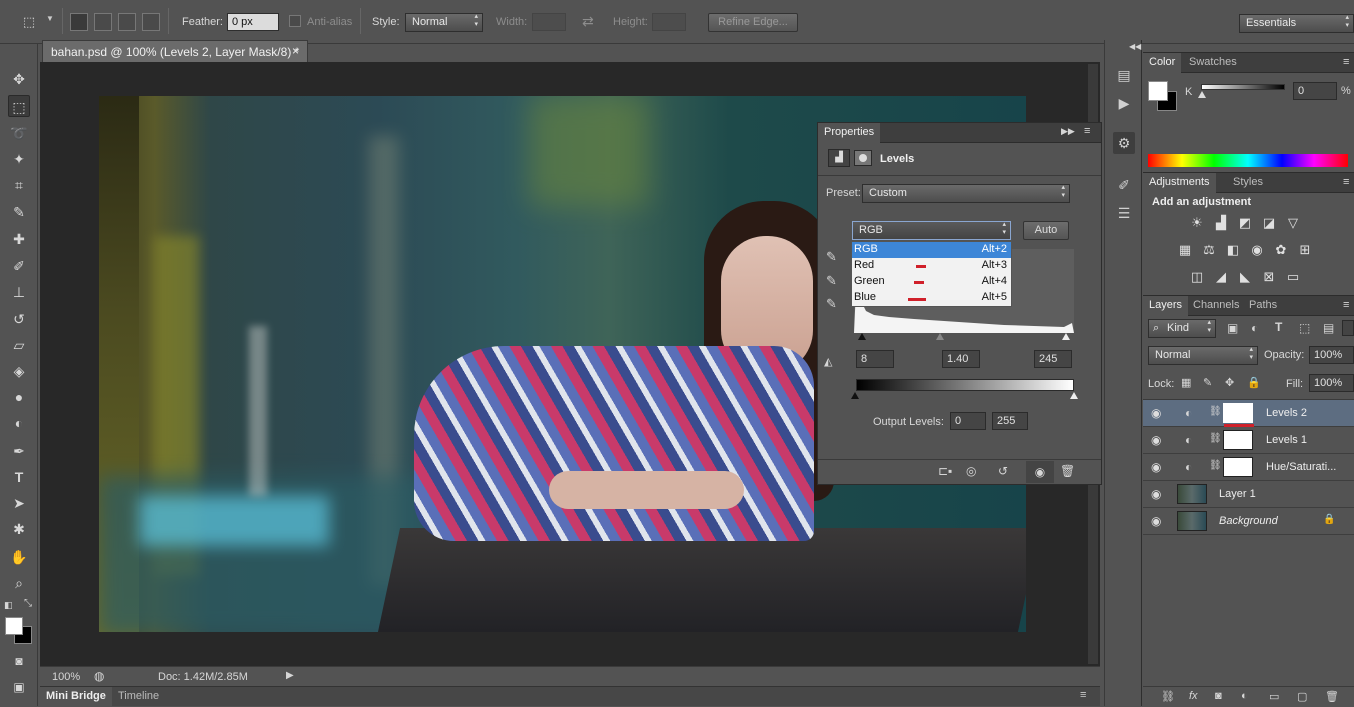  Describe the element at coordinates (1213, 63) in the screenshot. I see `tab-swatches: Swatches` at that location.